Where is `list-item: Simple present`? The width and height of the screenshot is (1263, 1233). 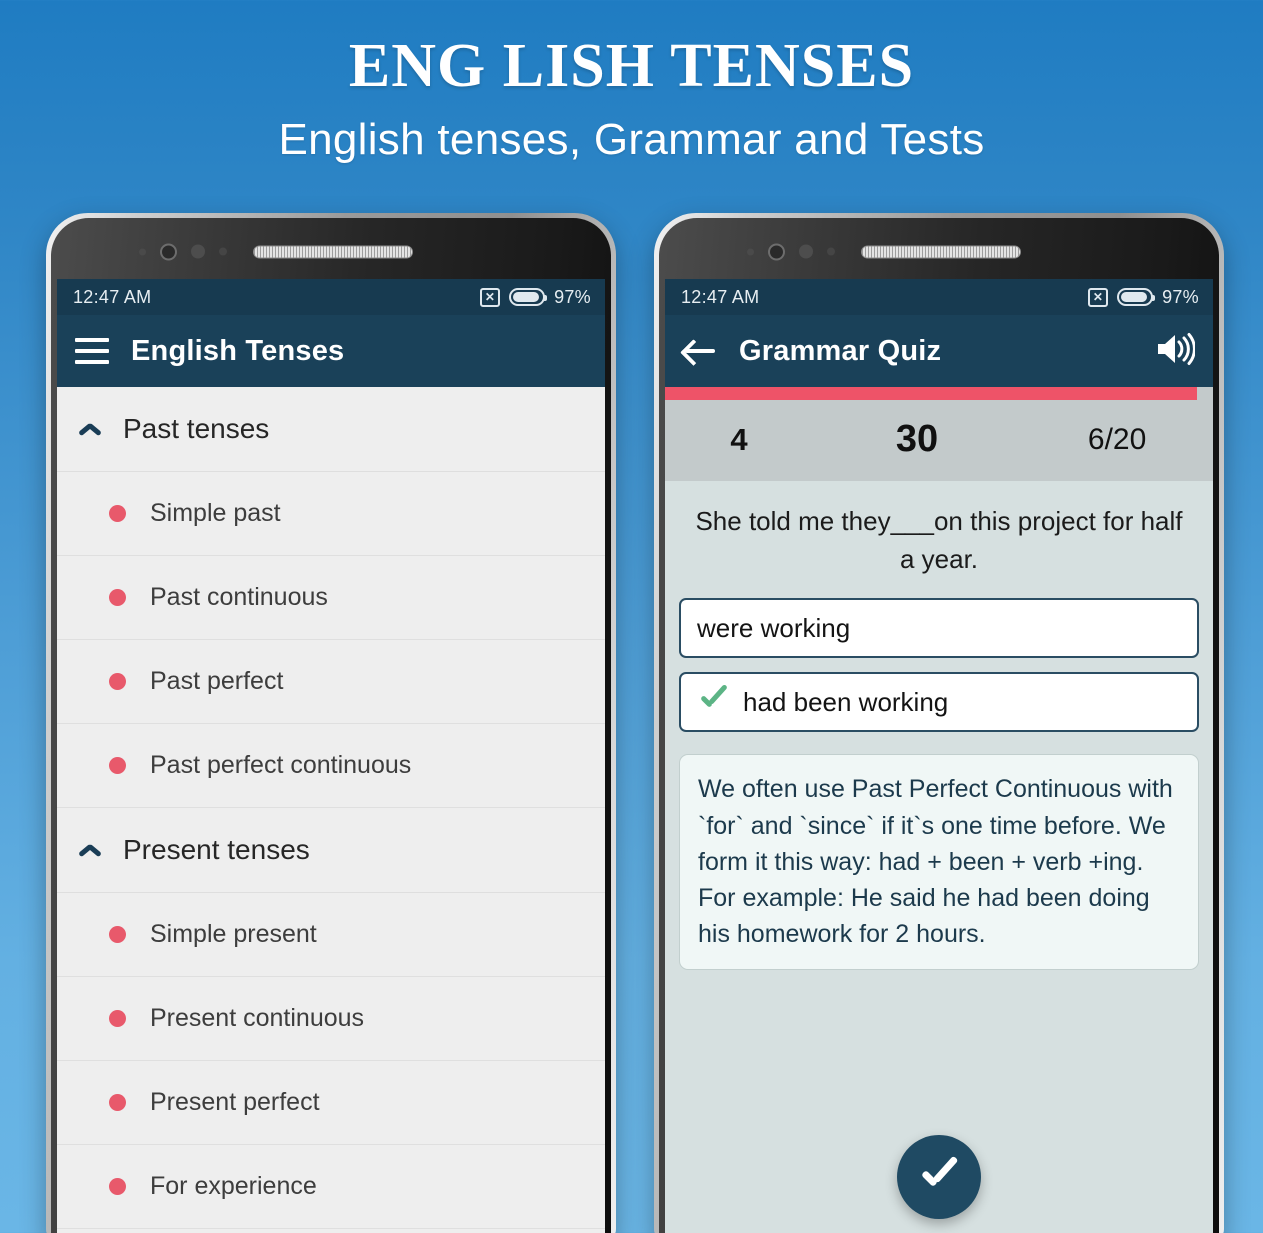
list-item: Simple present is located at coordinates (331, 935).